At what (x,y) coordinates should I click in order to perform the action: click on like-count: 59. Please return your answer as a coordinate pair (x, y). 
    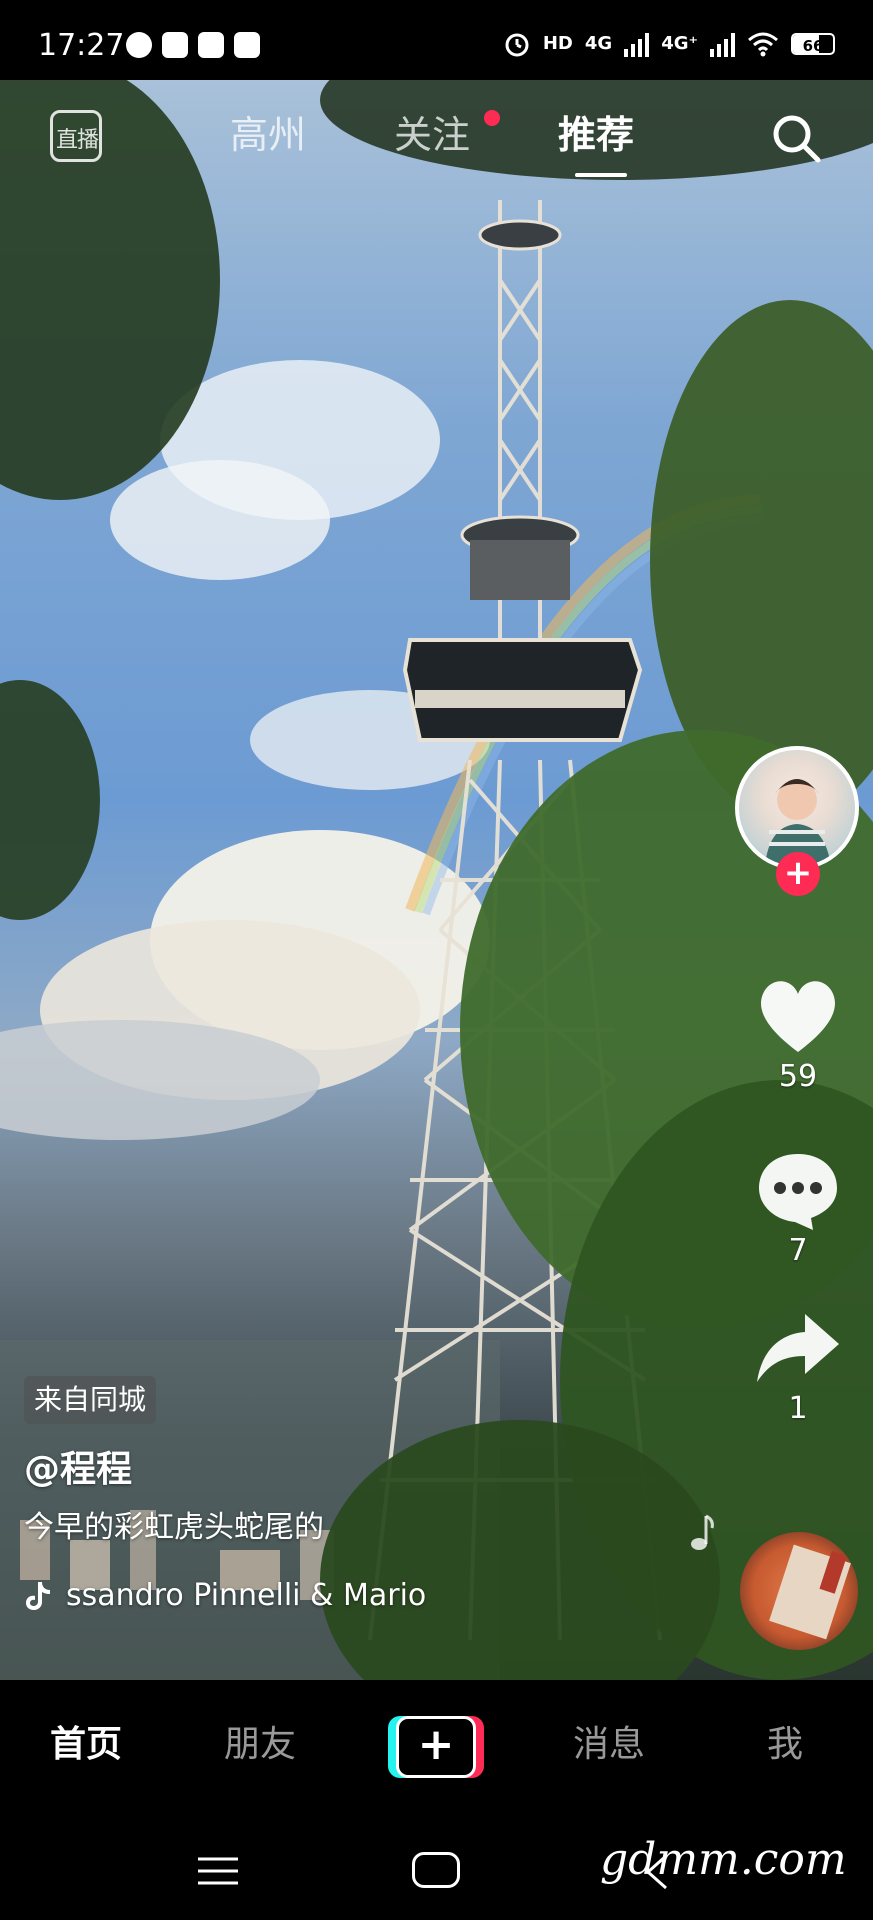
    Looking at the image, I should click on (798, 1076).